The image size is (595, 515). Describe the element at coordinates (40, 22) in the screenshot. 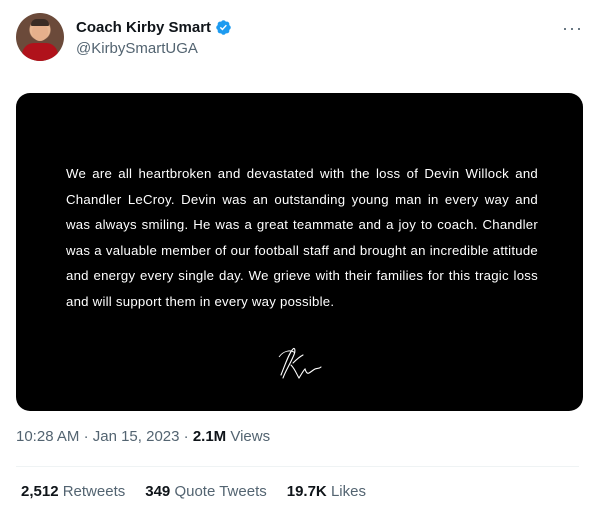

I see `avatar-hair` at that location.